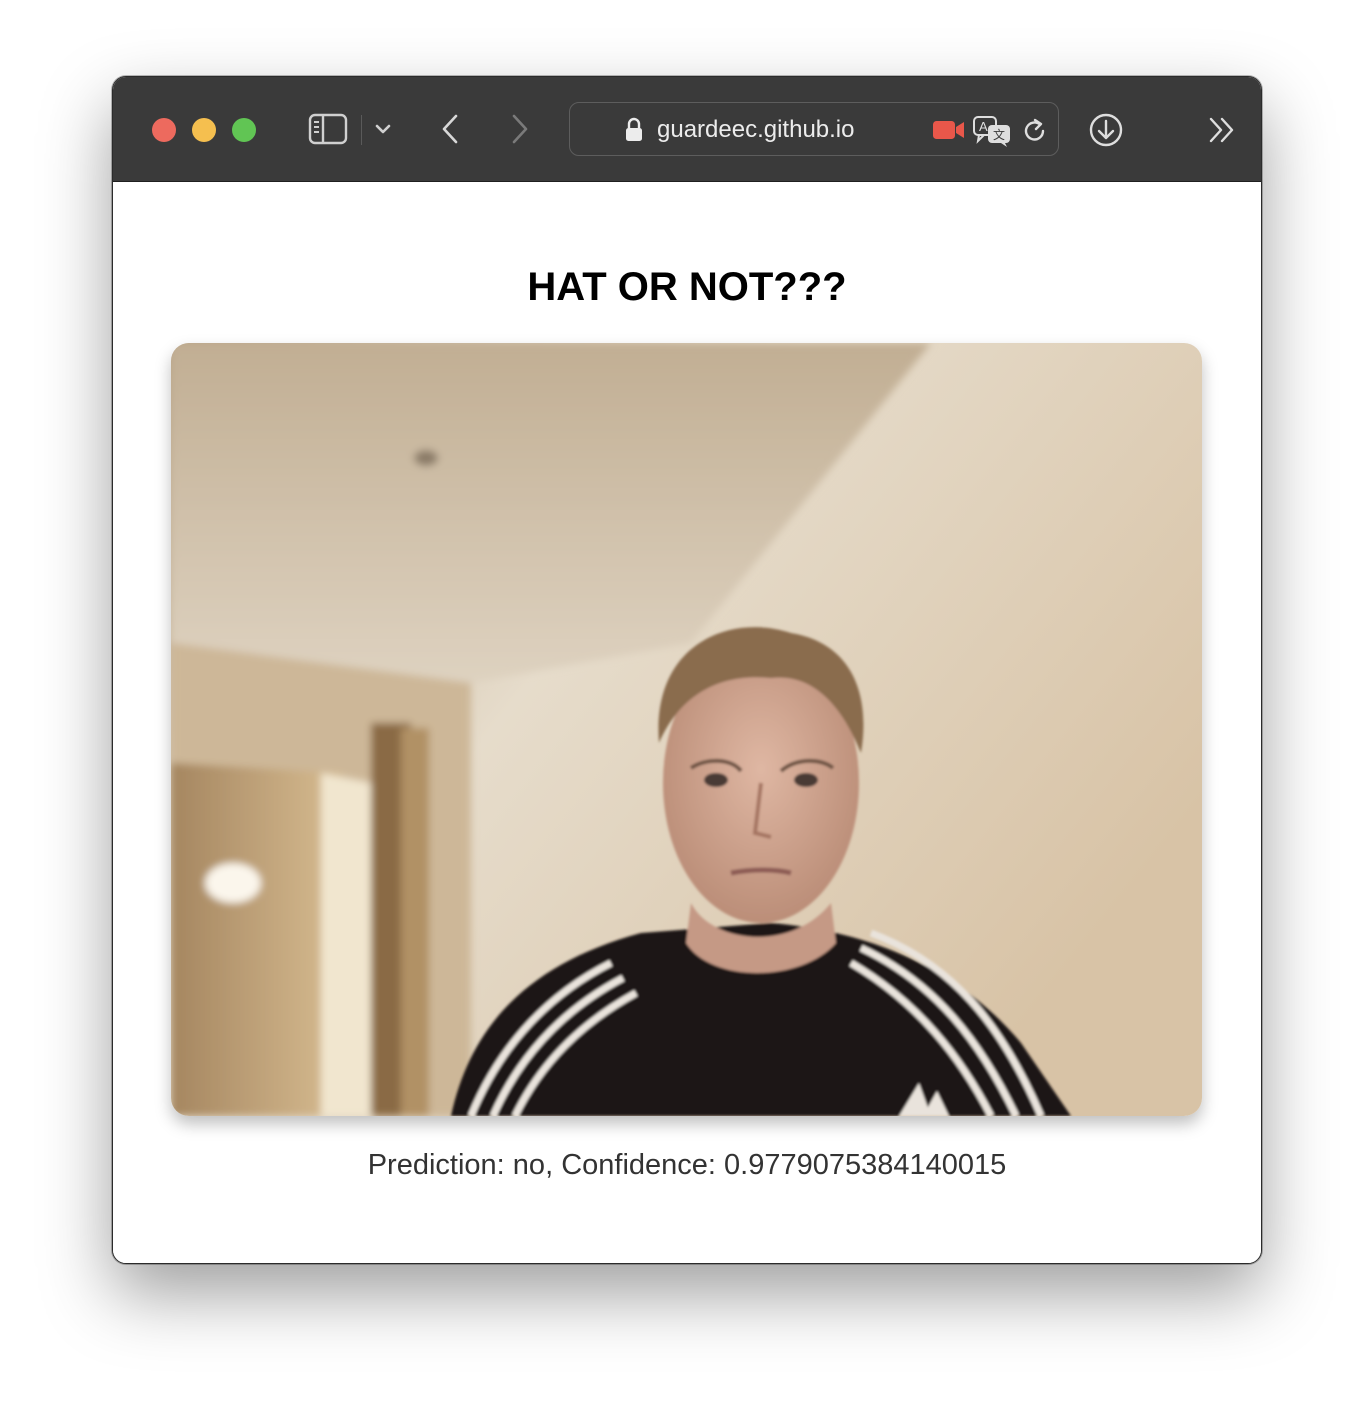  What do you see at coordinates (999, 134) in the screenshot?
I see `svg-text: 文` at bounding box center [999, 134].